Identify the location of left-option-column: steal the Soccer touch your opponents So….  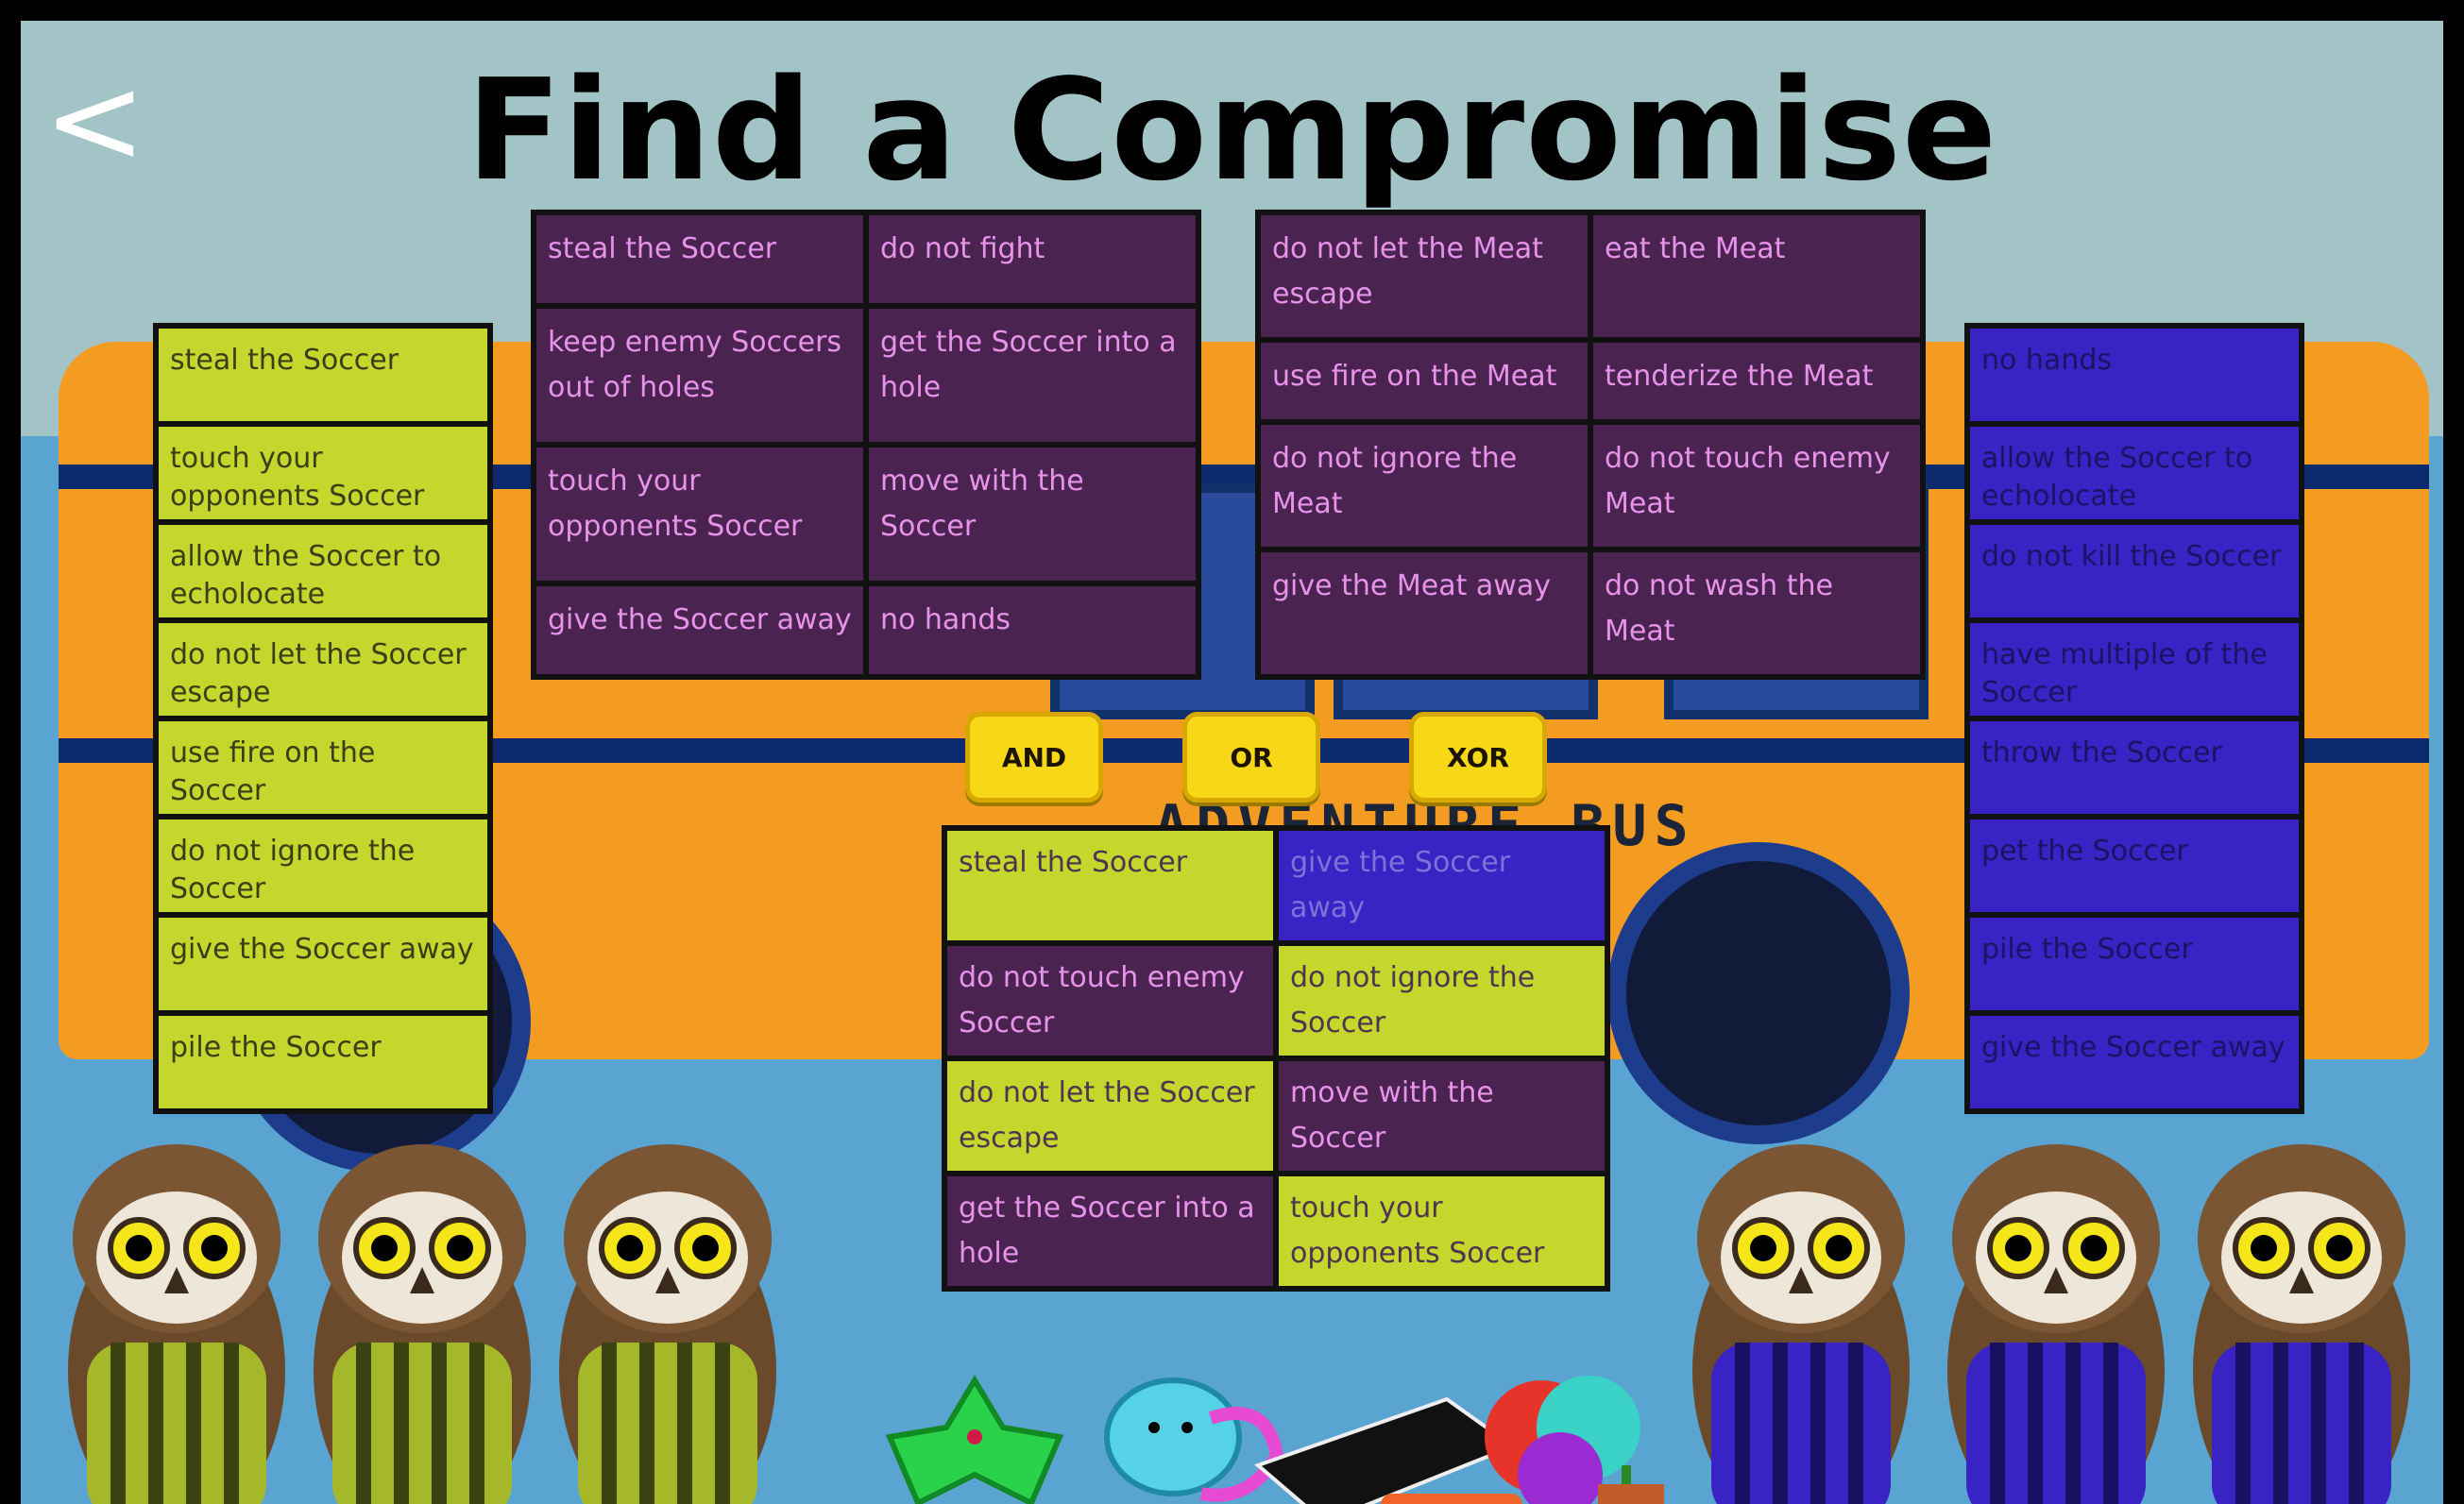
(323, 718).